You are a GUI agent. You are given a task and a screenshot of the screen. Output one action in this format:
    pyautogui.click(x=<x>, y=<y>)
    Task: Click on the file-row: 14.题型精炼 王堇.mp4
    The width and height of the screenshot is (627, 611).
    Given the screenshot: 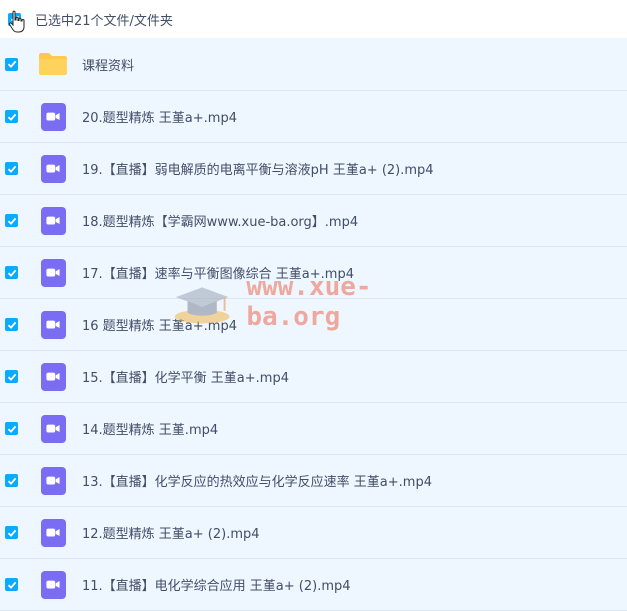 What is the action you would take?
    pyautogui.click(x=313, y=429)
    